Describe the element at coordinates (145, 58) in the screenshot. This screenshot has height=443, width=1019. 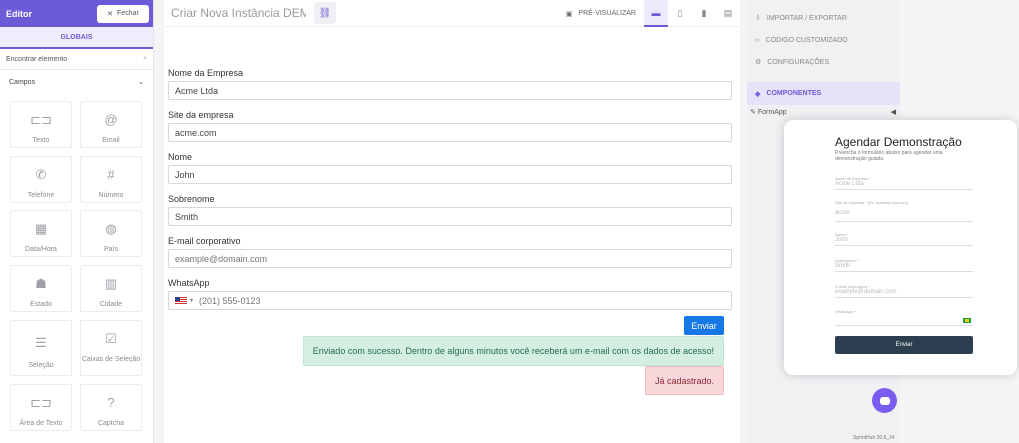
I see `search-icon: ⌕` at that location.